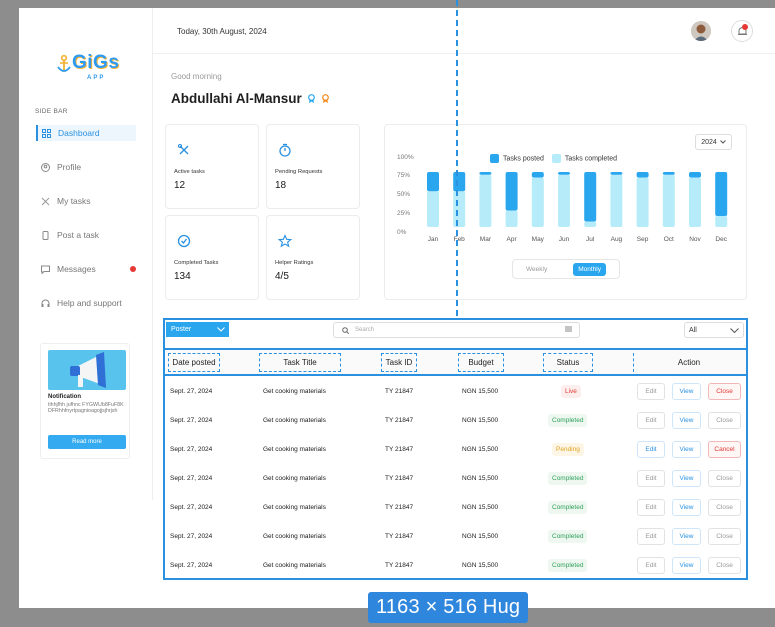 The height and width of the screenshot is (627, 775). Describe the element at coordinates (69, 167) in the screenshot. I see `sidebar-item-label: Profile` at that location.